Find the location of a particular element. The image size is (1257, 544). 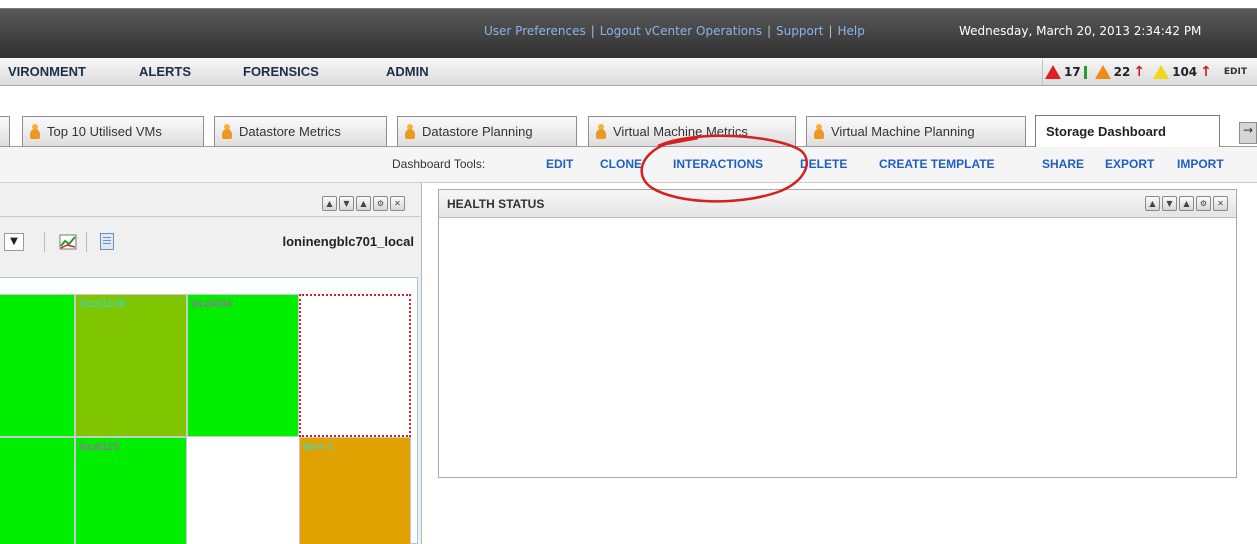

tab-vm-planning: Virtual Machine Planning is located at coordinates (916, 131).